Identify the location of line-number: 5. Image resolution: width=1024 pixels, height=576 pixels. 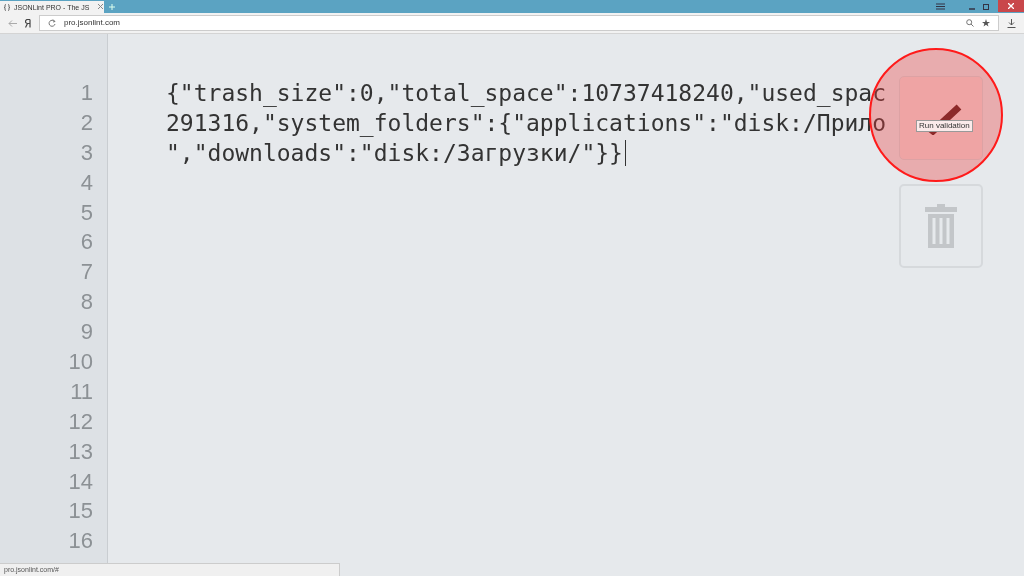
(86, 212).